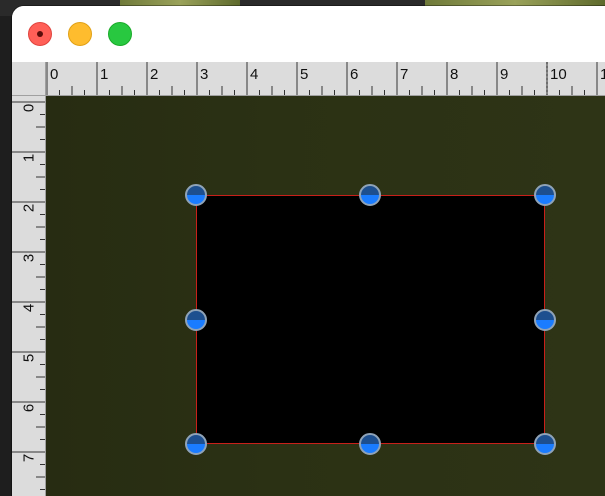  I want to click on close-button, so click(40, 34).